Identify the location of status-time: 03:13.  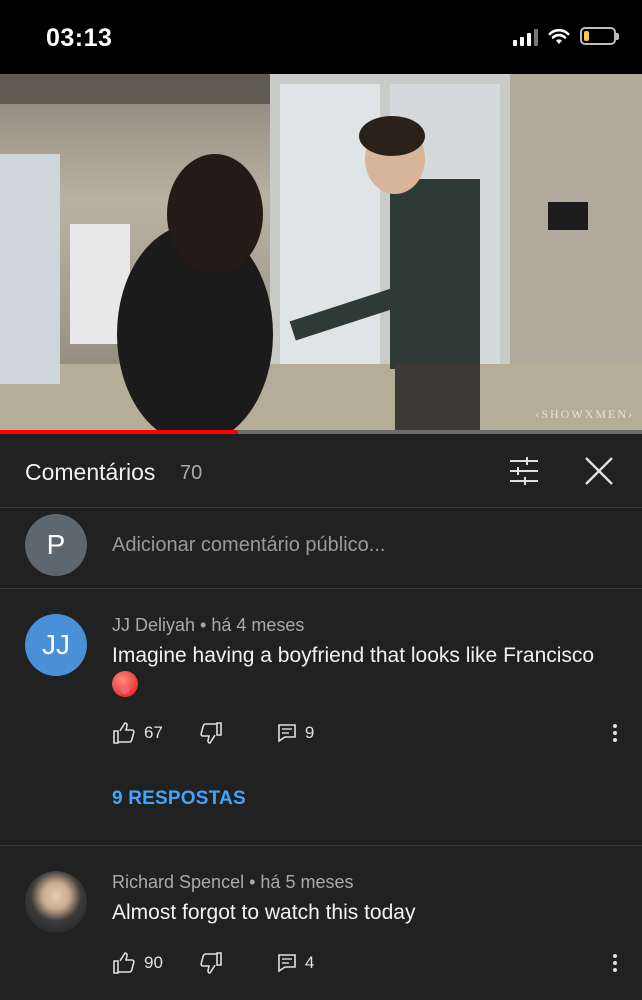
(79, 38).